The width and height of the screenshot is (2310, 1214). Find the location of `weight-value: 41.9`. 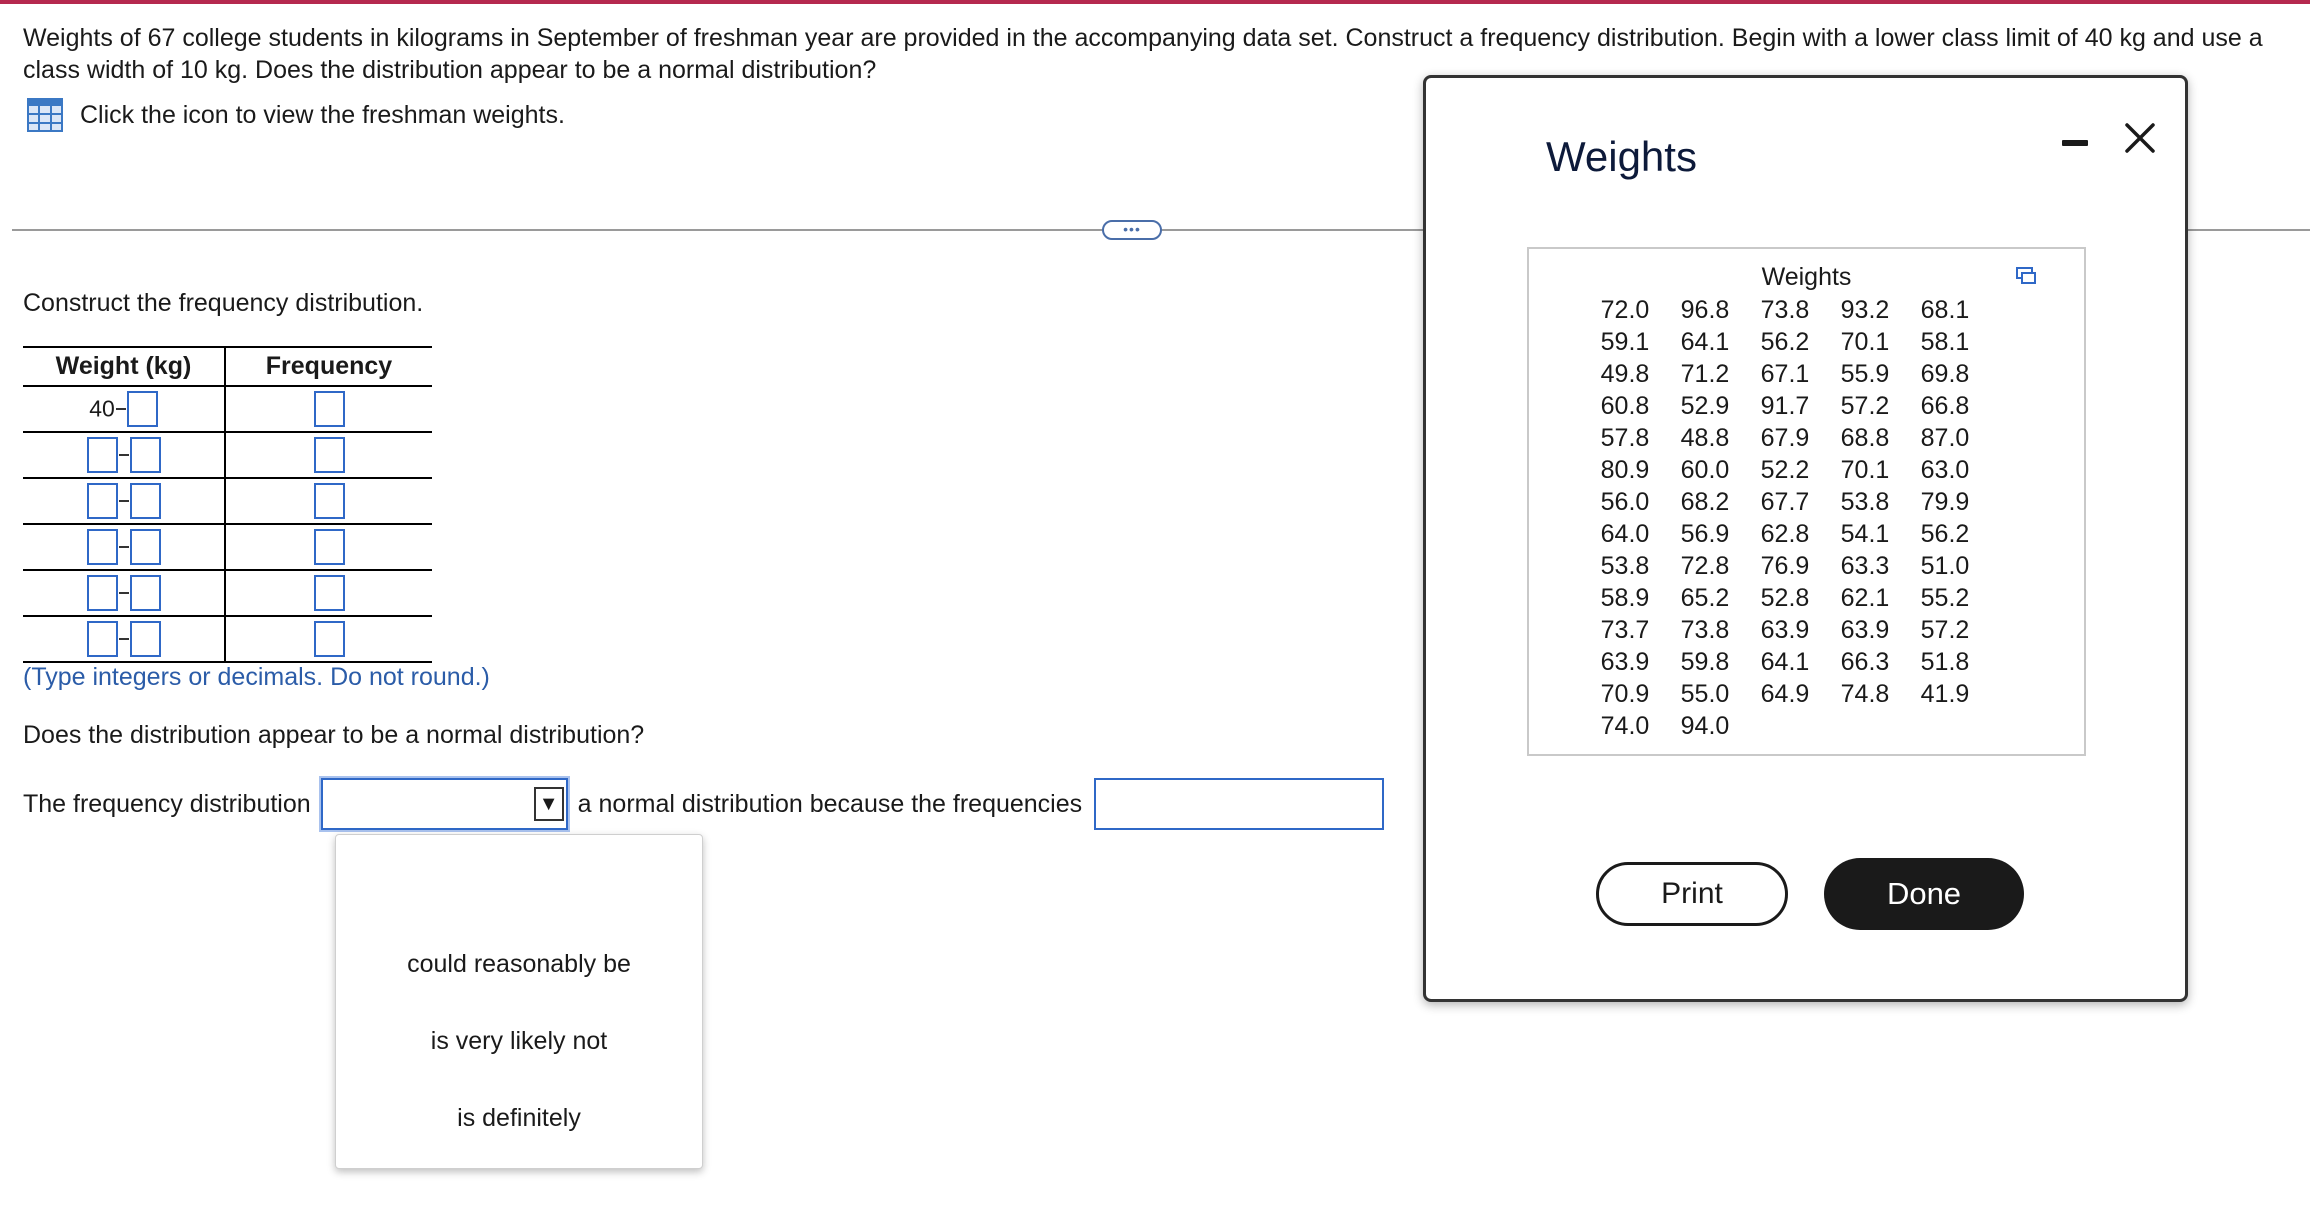

weight-value: 41.9 is located at coordinates (1945, 694).